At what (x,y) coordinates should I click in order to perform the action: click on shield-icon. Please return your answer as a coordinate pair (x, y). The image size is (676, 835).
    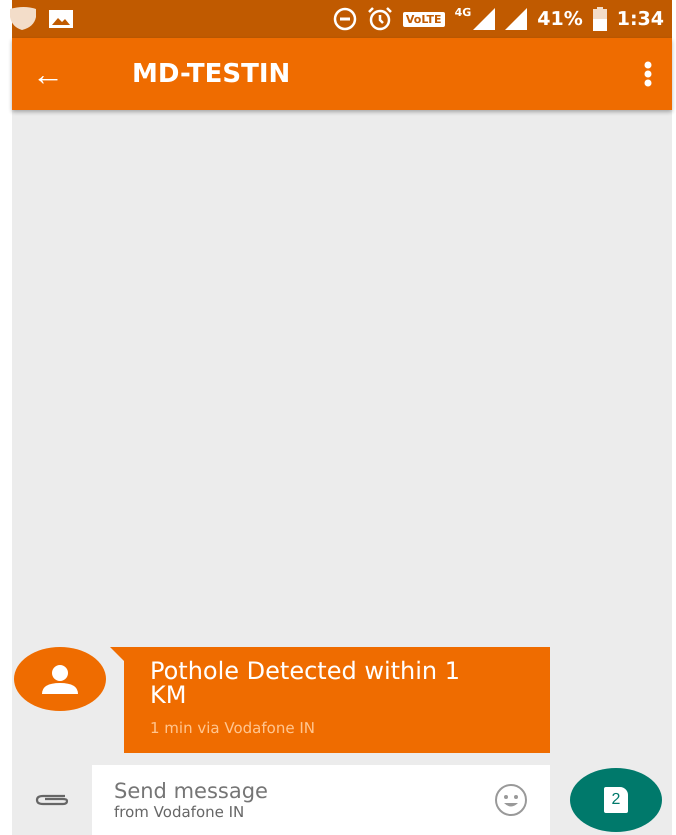
    Looking at the image, I should click on (24, 19).